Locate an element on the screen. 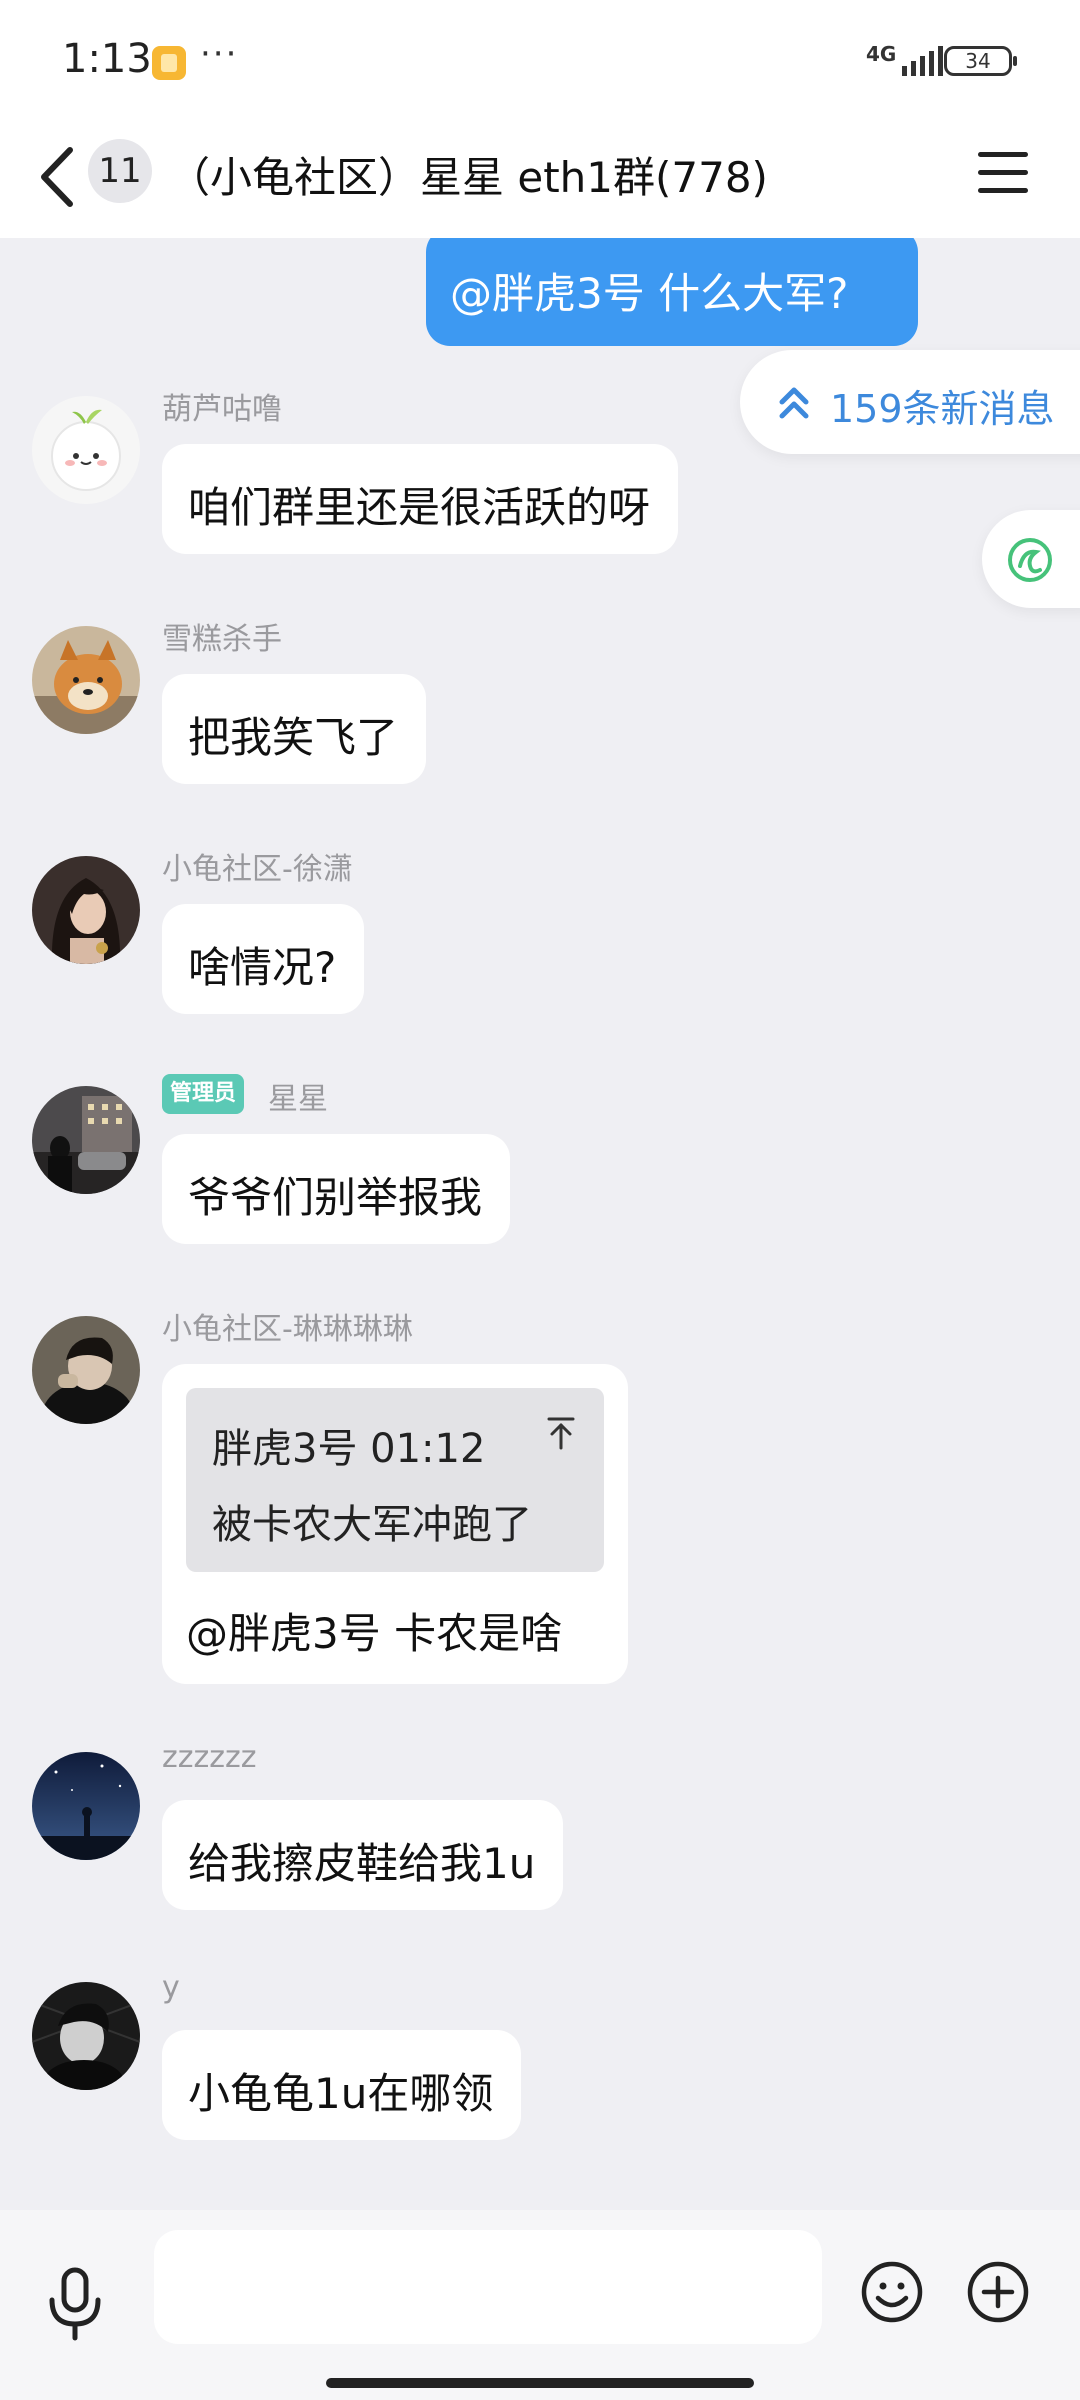 This screenshot has height=2400, width=1080. message-bubble: 爷爷们别举报我 is located at coordinates (336, 1189).